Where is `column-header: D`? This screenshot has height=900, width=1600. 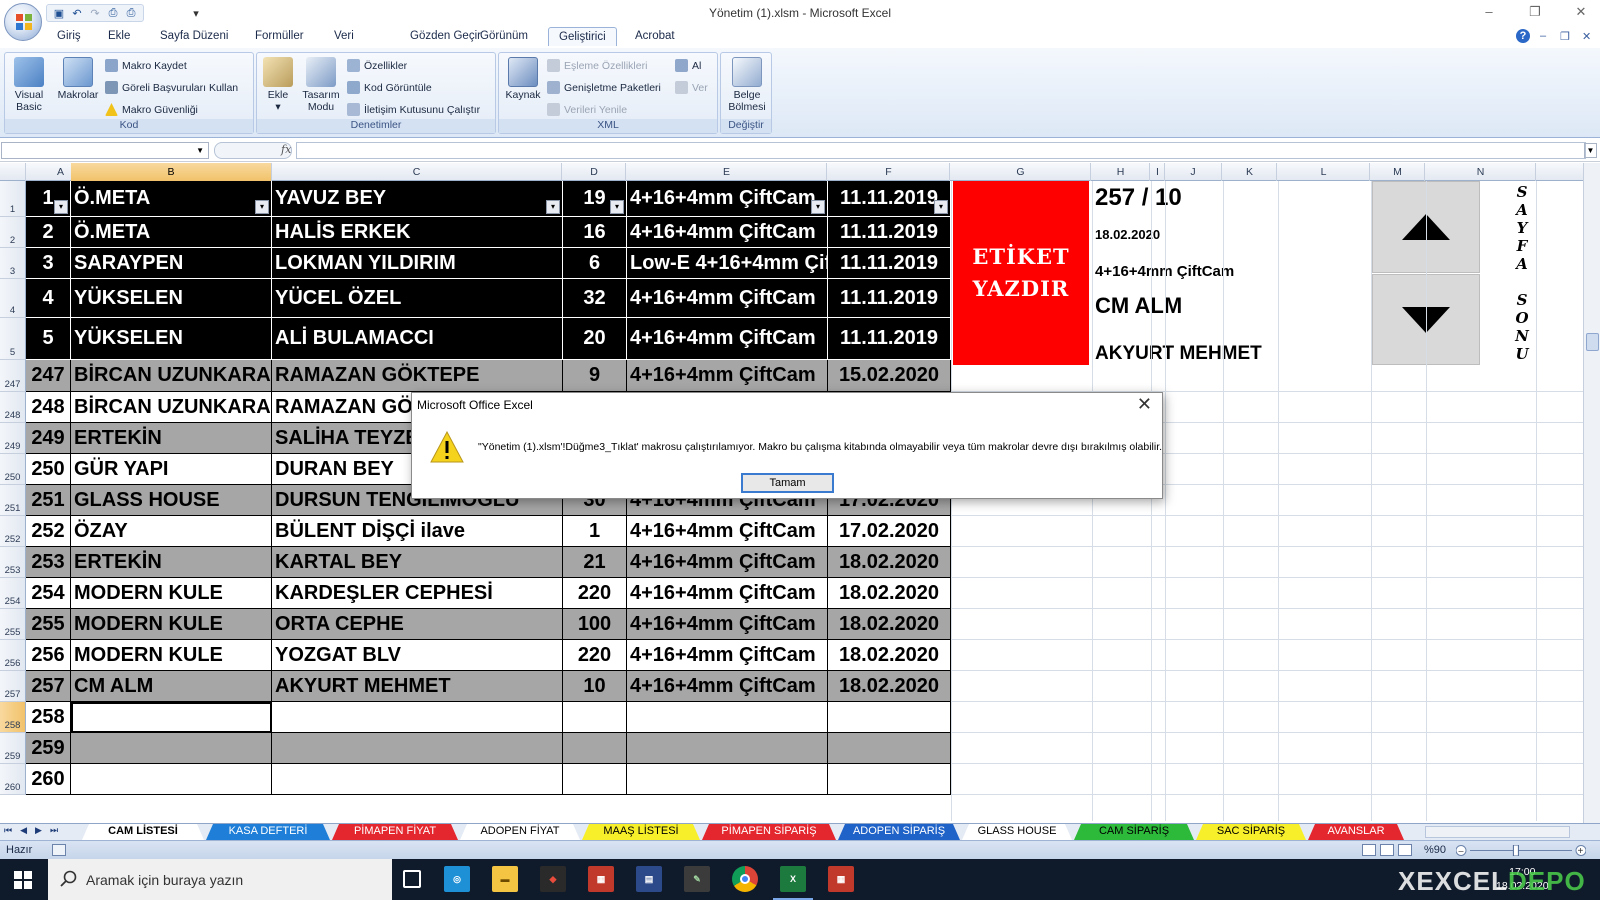 column-header: D is located at coordinates (594, 172).